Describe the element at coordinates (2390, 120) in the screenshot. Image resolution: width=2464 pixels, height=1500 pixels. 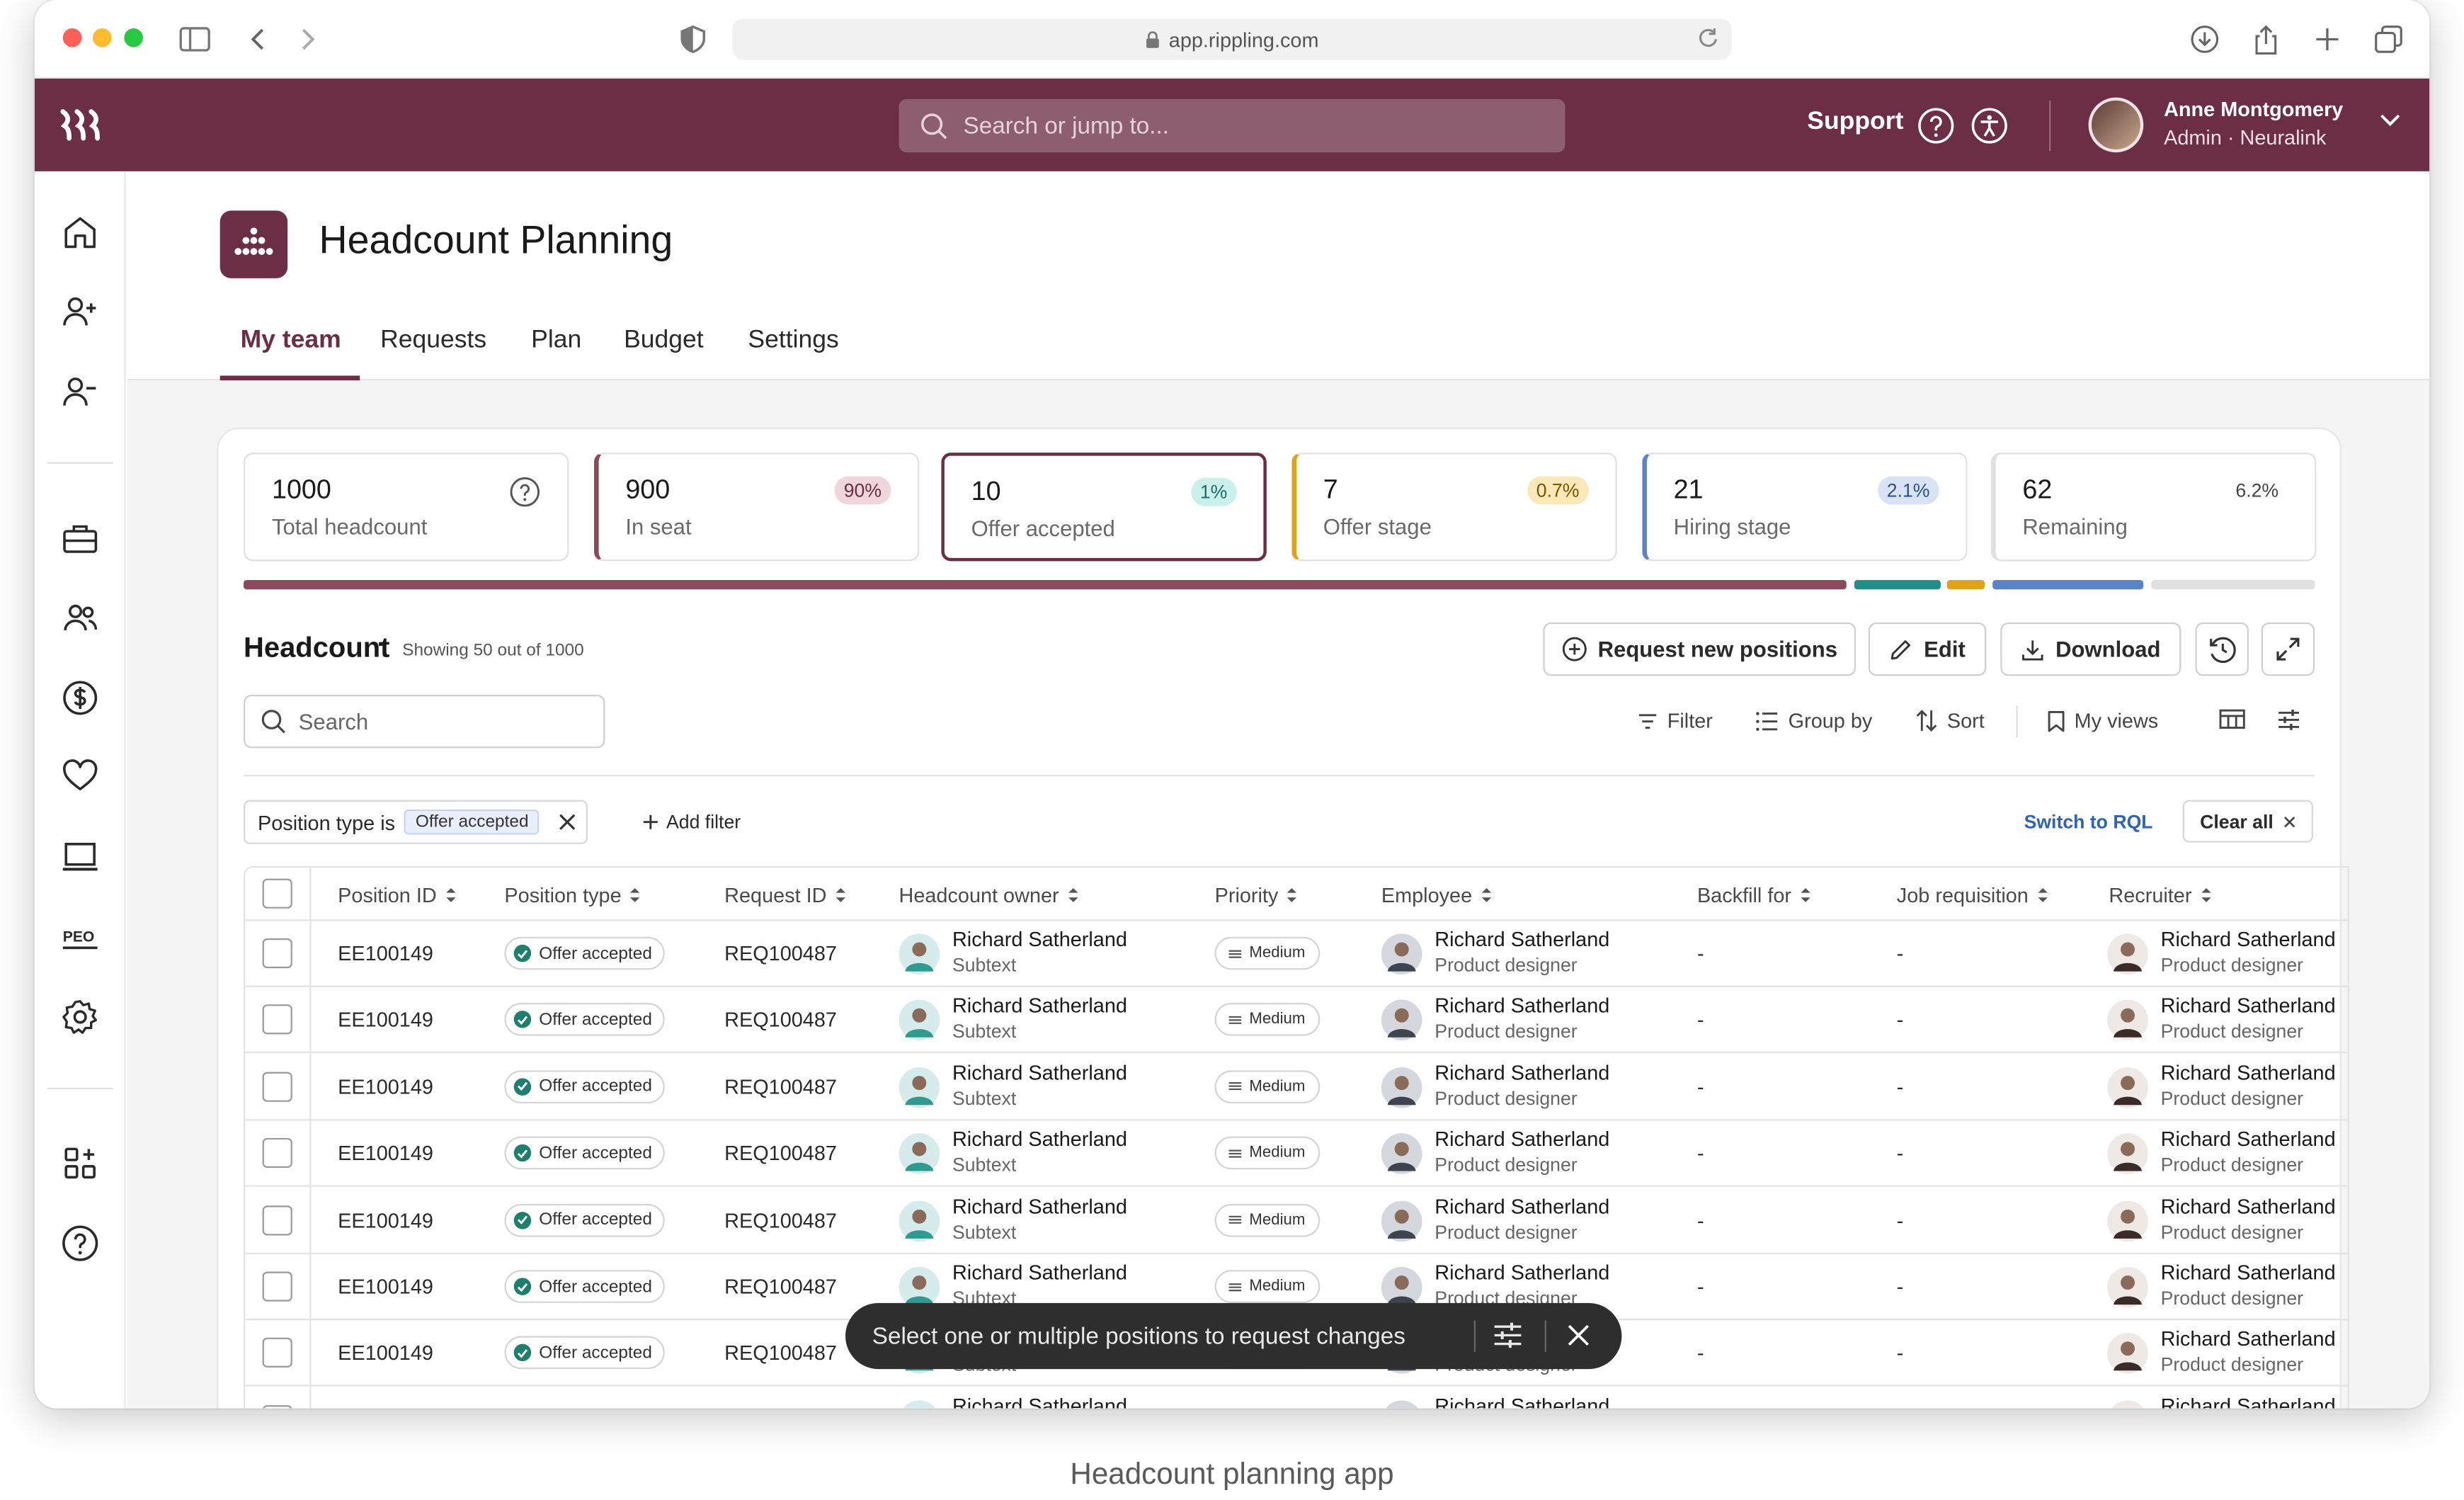
I see `chevron-down-icon` at that location.